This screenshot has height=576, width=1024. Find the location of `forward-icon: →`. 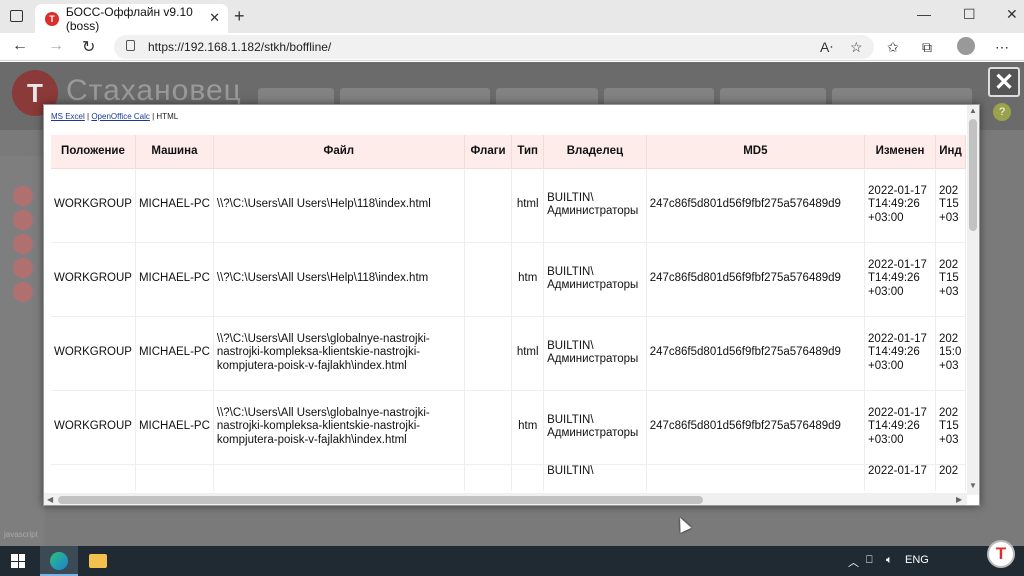

forward-icon: → is located at coordinates (56, 46).